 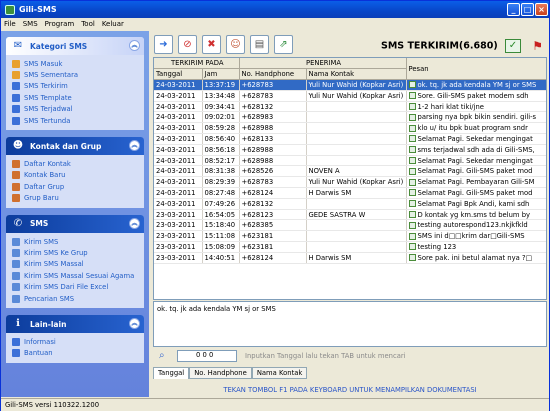 I want to click on table-row: 23-03-2011 15:08:09 +623181 testing 123, so click(x=350, y=247).